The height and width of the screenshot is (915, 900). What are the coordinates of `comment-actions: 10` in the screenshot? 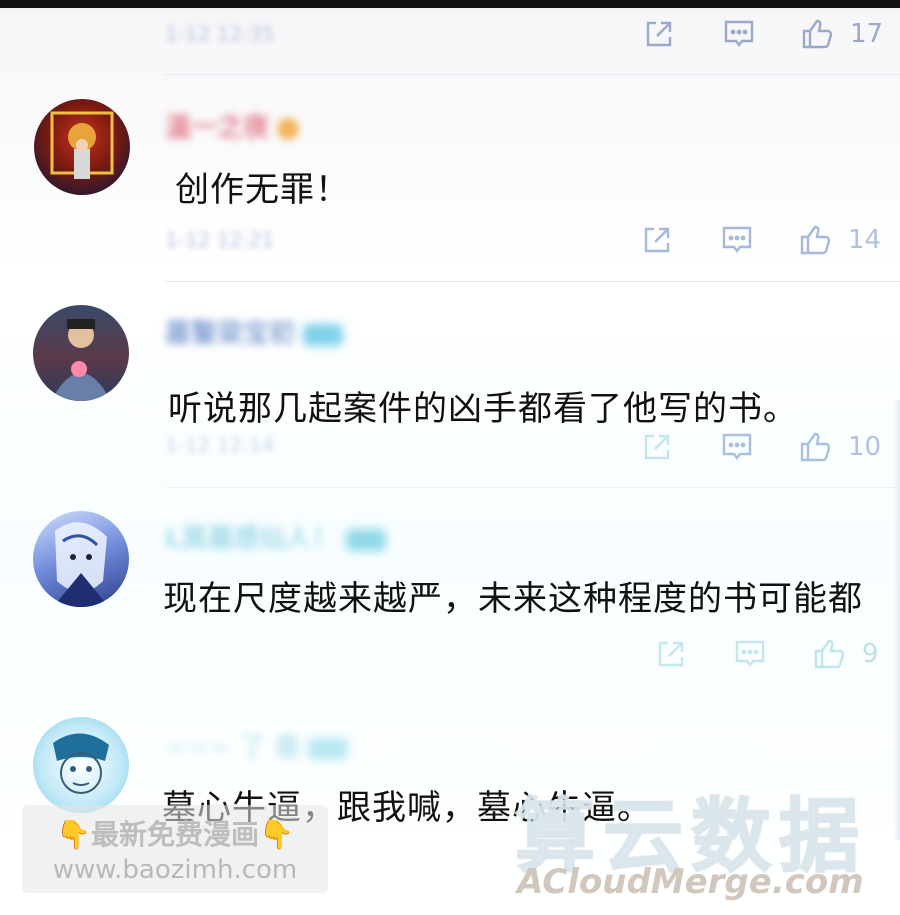 It's located at (769, 450).